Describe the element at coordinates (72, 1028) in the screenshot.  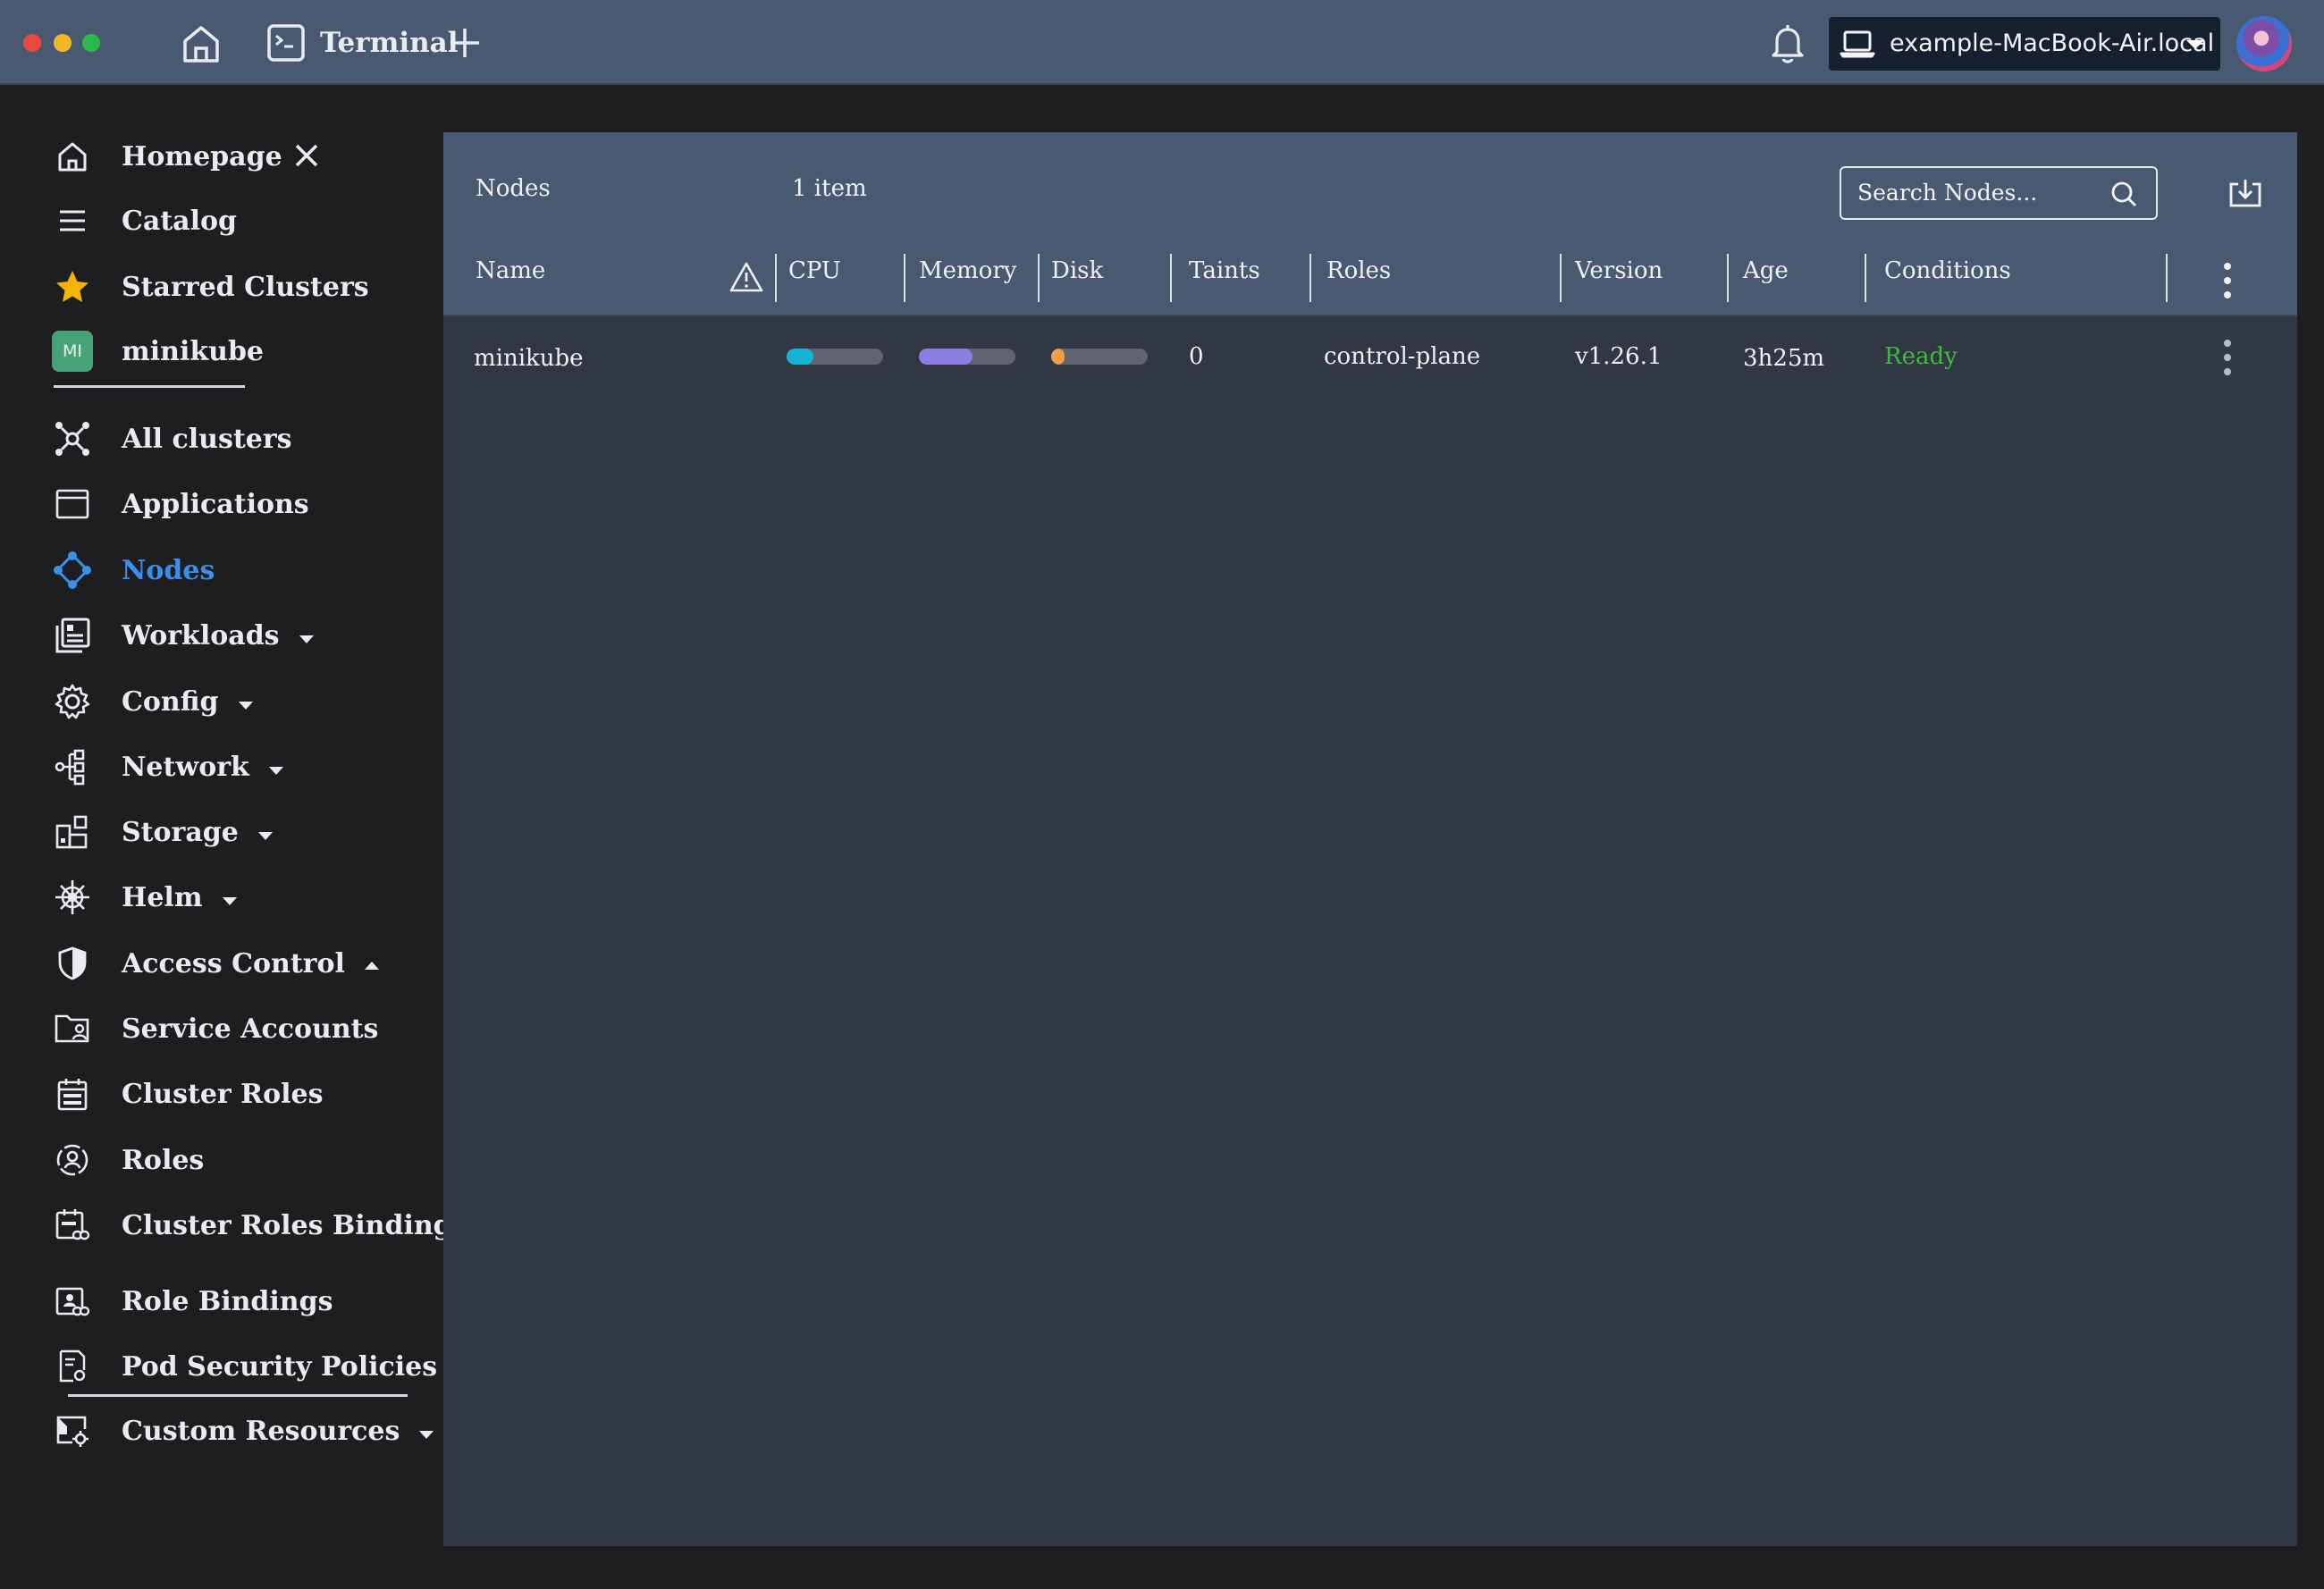
I see `folder-user-icon` at that location.